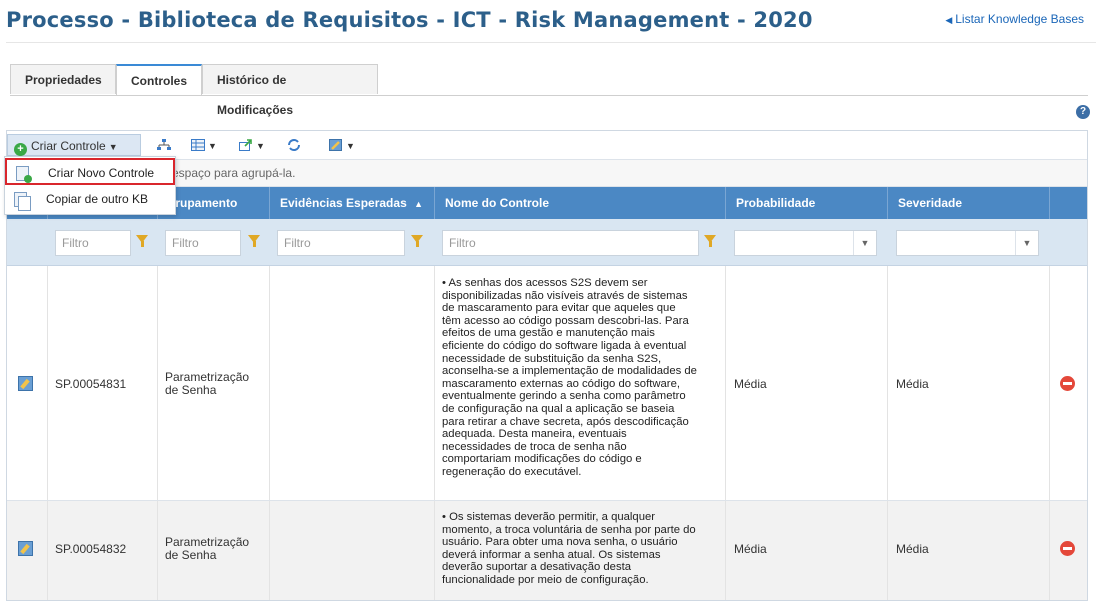 Image resolution: width=1102 pixels, height=601 pixels. I want to click on hierarchy-icon, so click(164, 144).